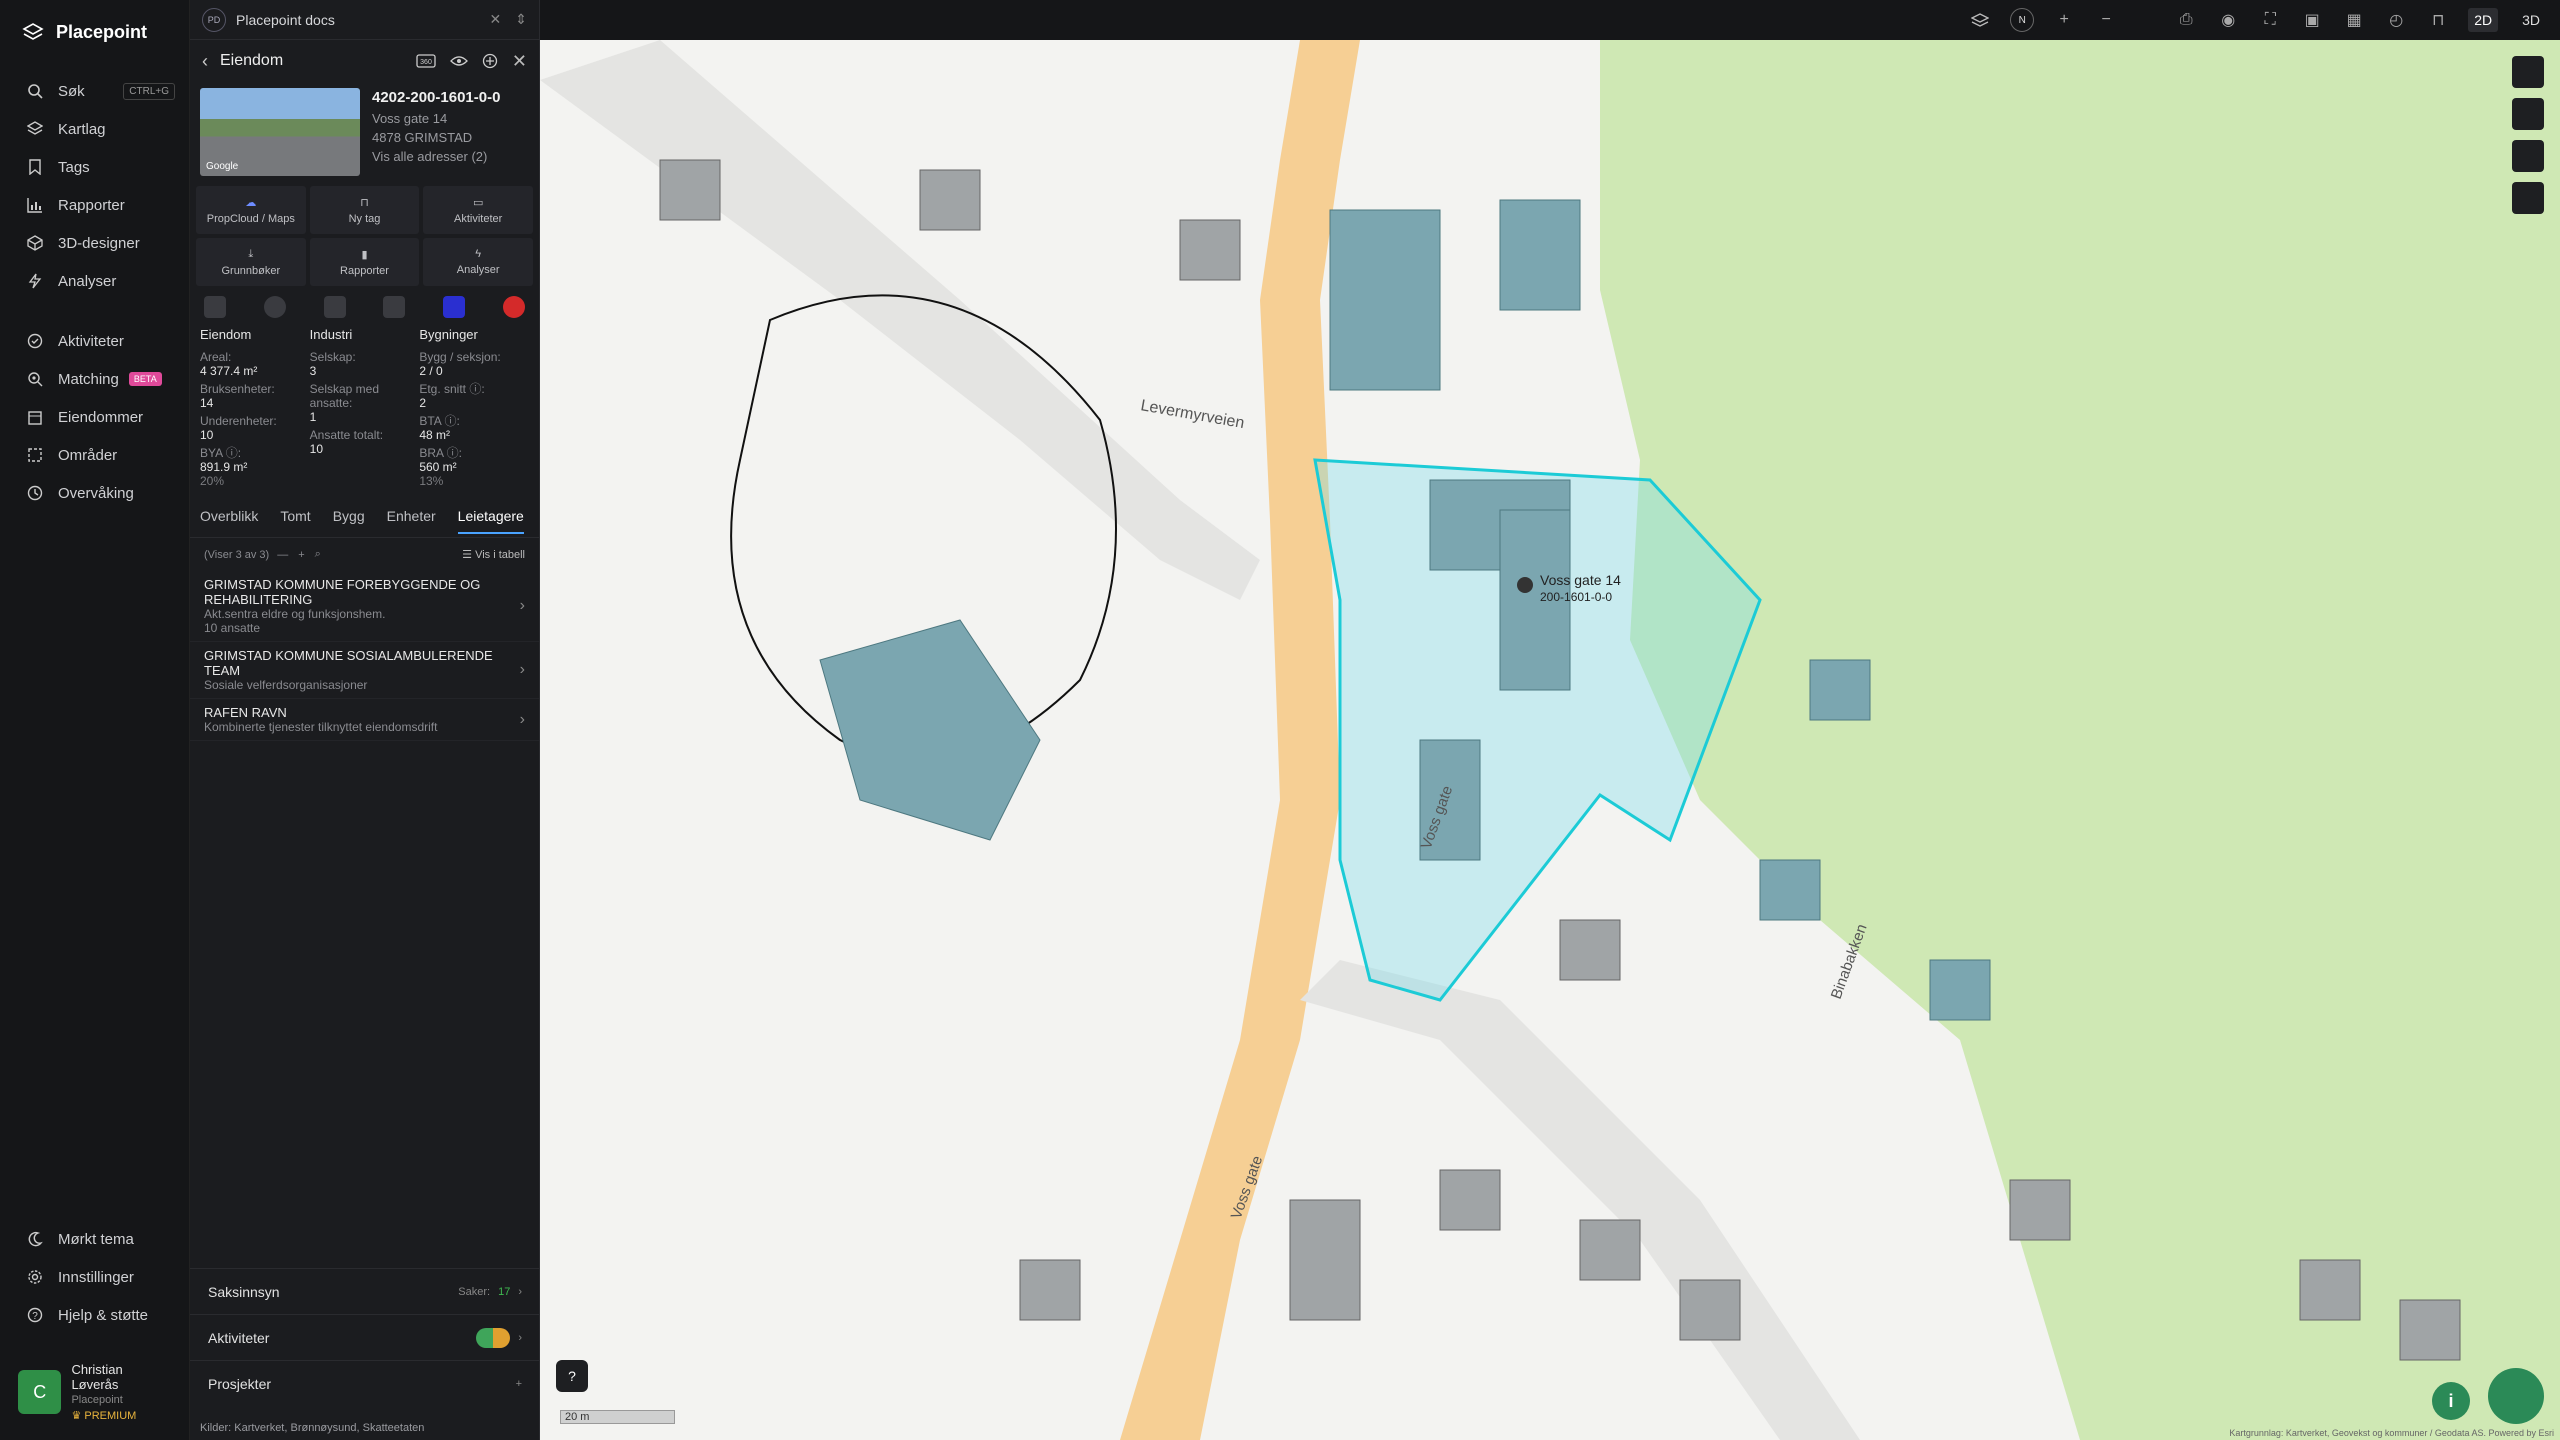 This screenshot has width=2560, height=1440. What do you see at coordinates (74, 167) in the screenshot?
I see `nav-label: Tags` at bounding box center [74, 167].